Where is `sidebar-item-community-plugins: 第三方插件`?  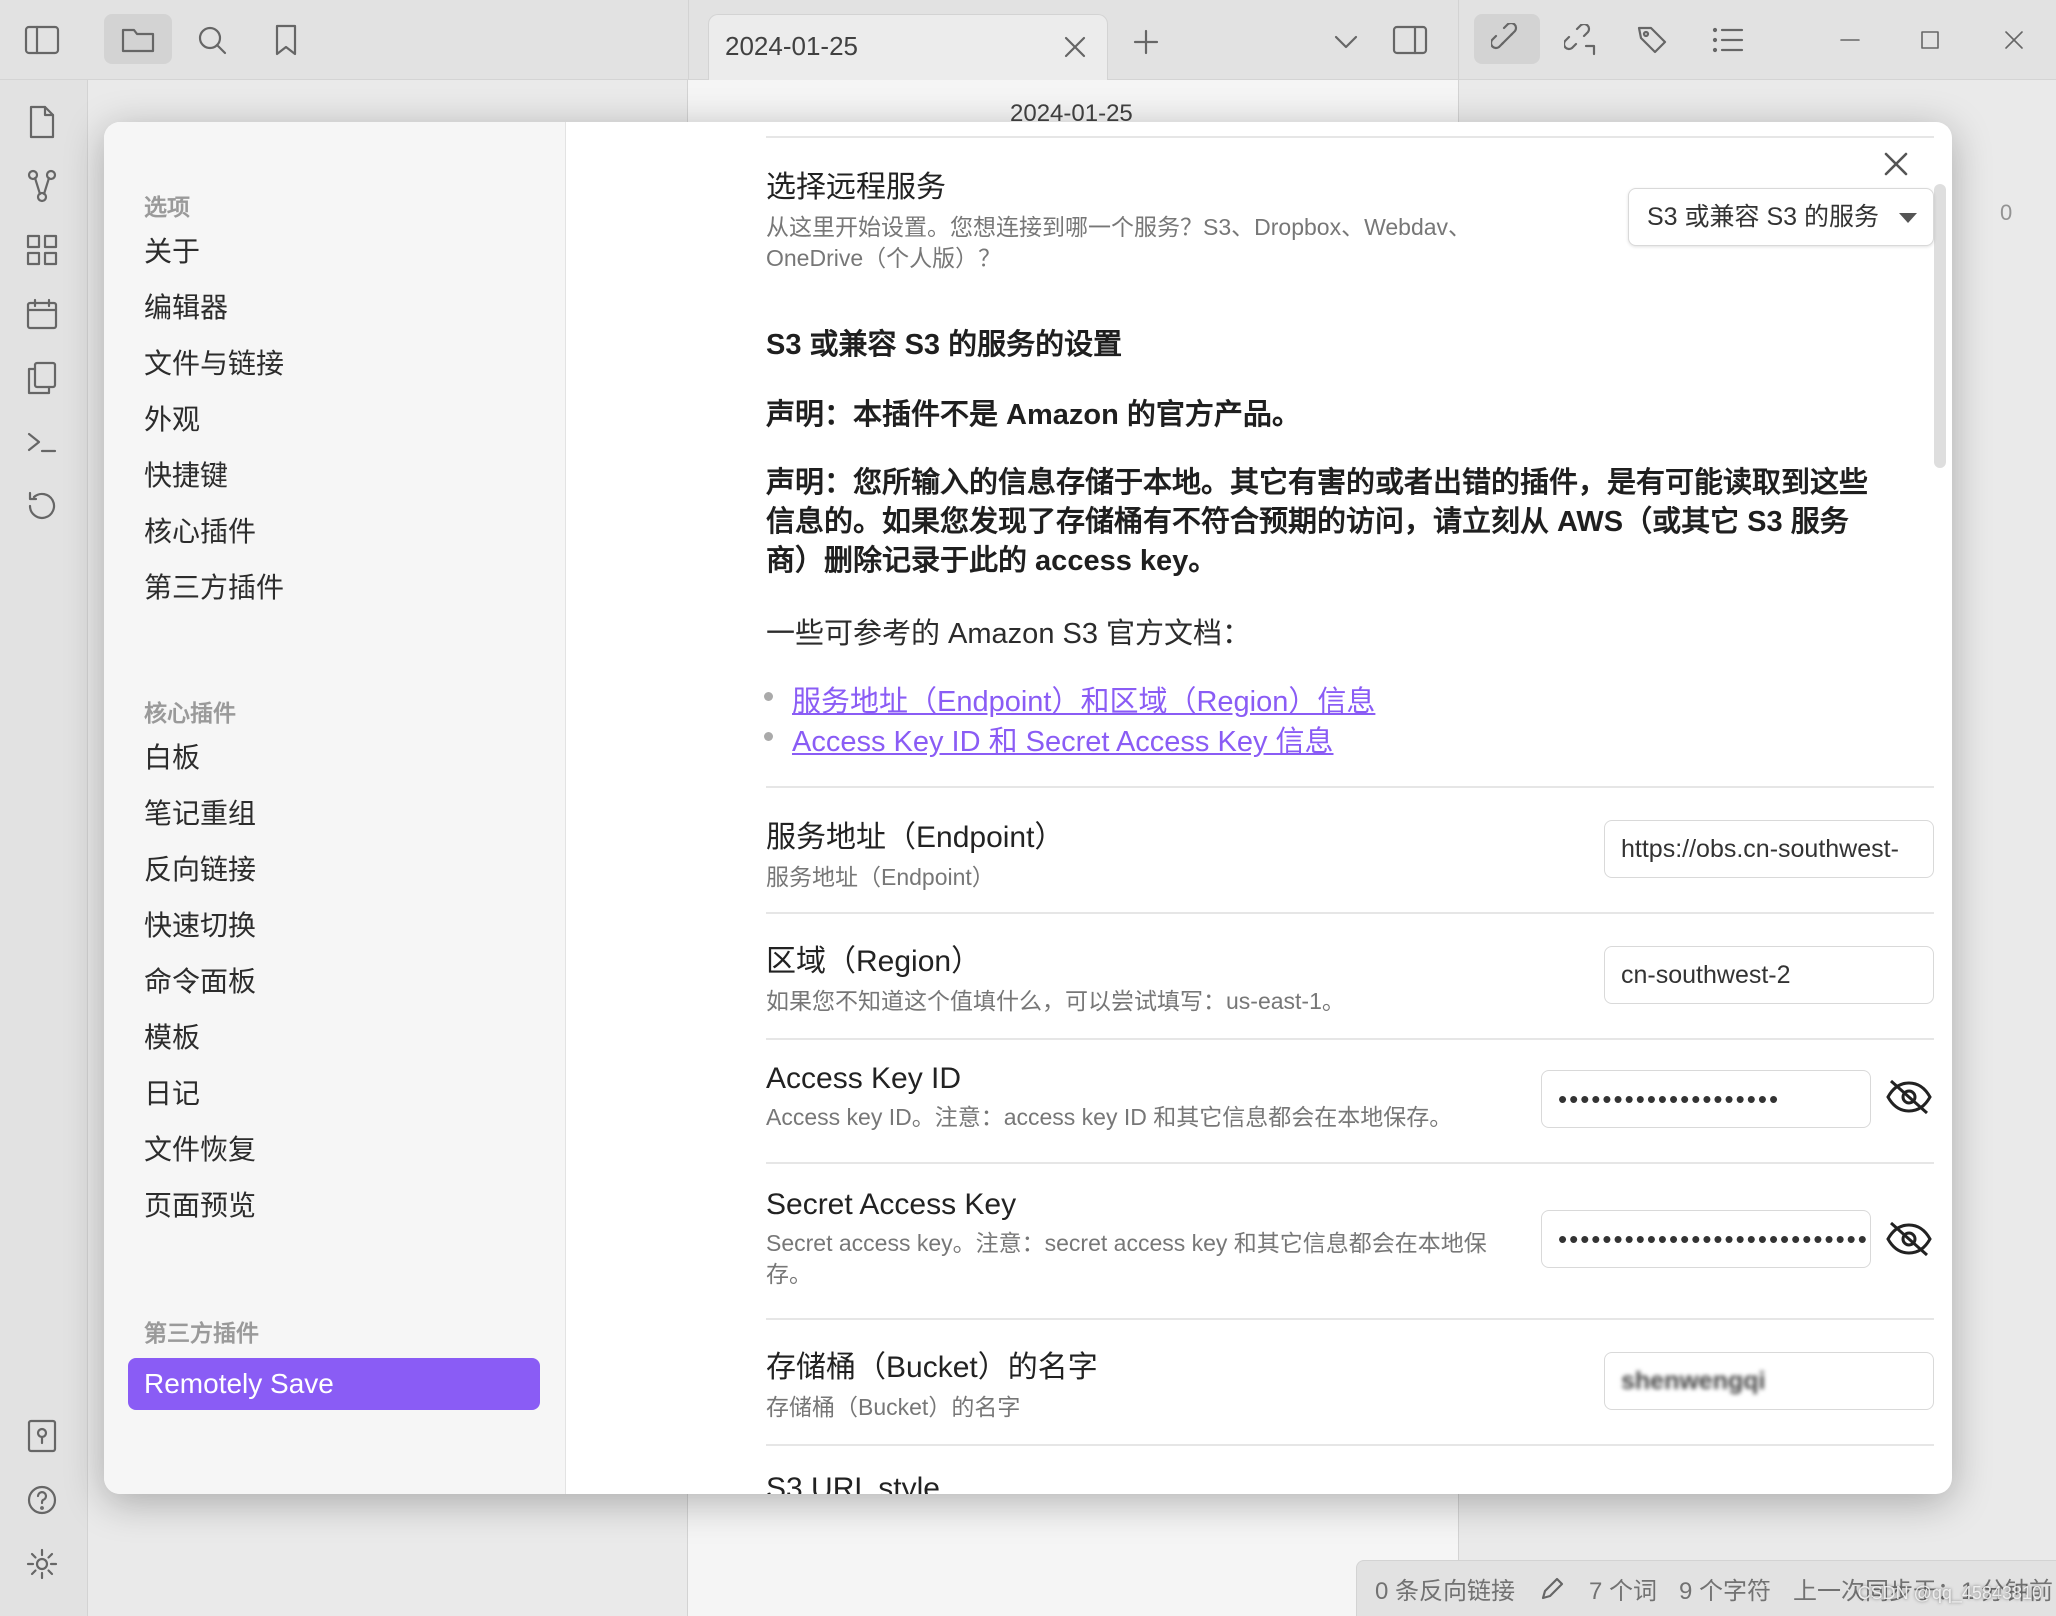 sidebar-item-community-plugins: 第三方插件 is located at coordinates (214, 586).